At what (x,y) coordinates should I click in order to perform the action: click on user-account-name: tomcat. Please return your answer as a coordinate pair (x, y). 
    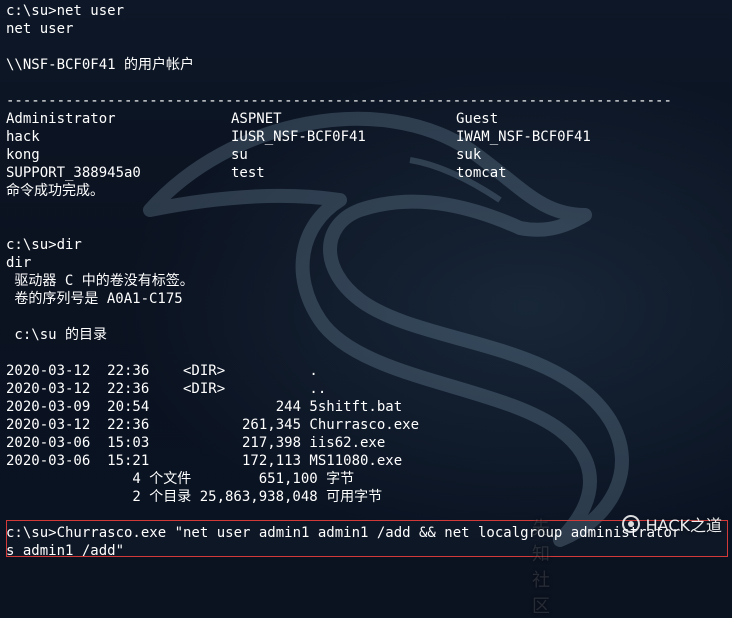
    Looking at the image, I should click on (481, 173).